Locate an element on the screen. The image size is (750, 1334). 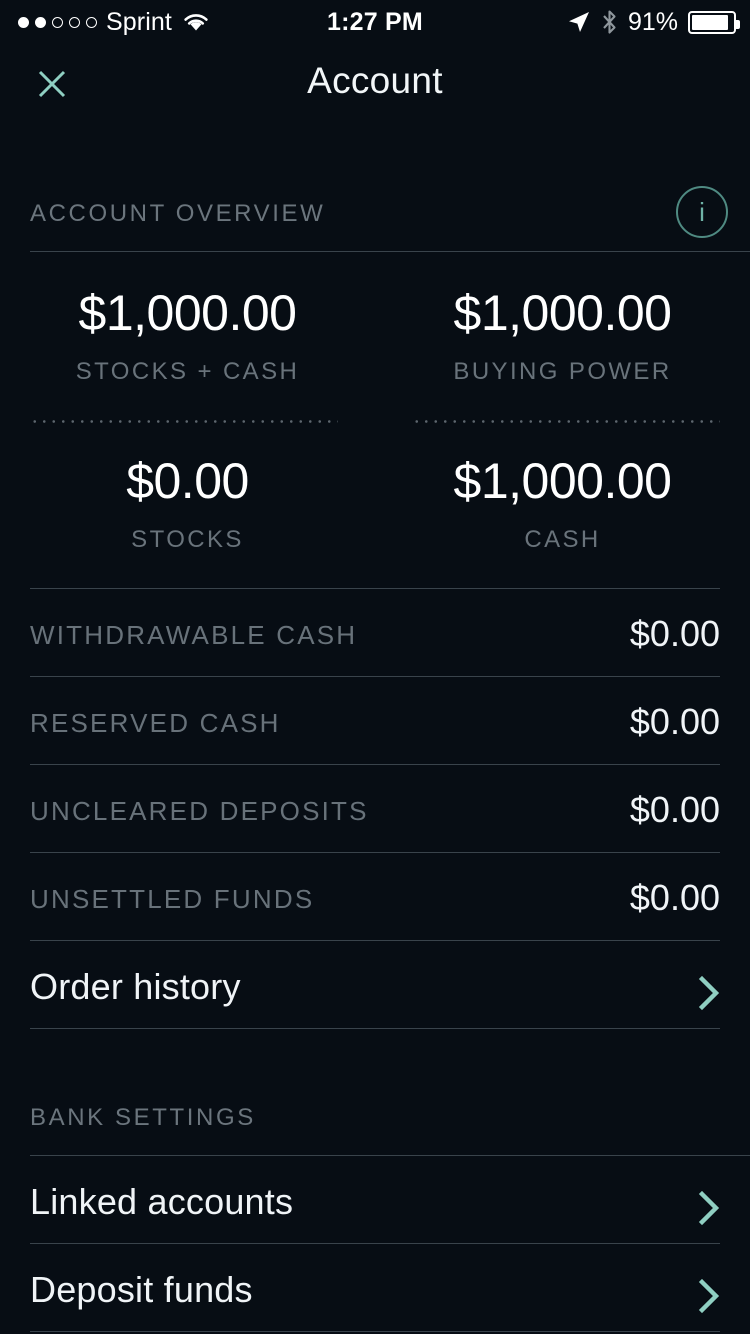
row-label: Order history is located at coordinates (135, 986).